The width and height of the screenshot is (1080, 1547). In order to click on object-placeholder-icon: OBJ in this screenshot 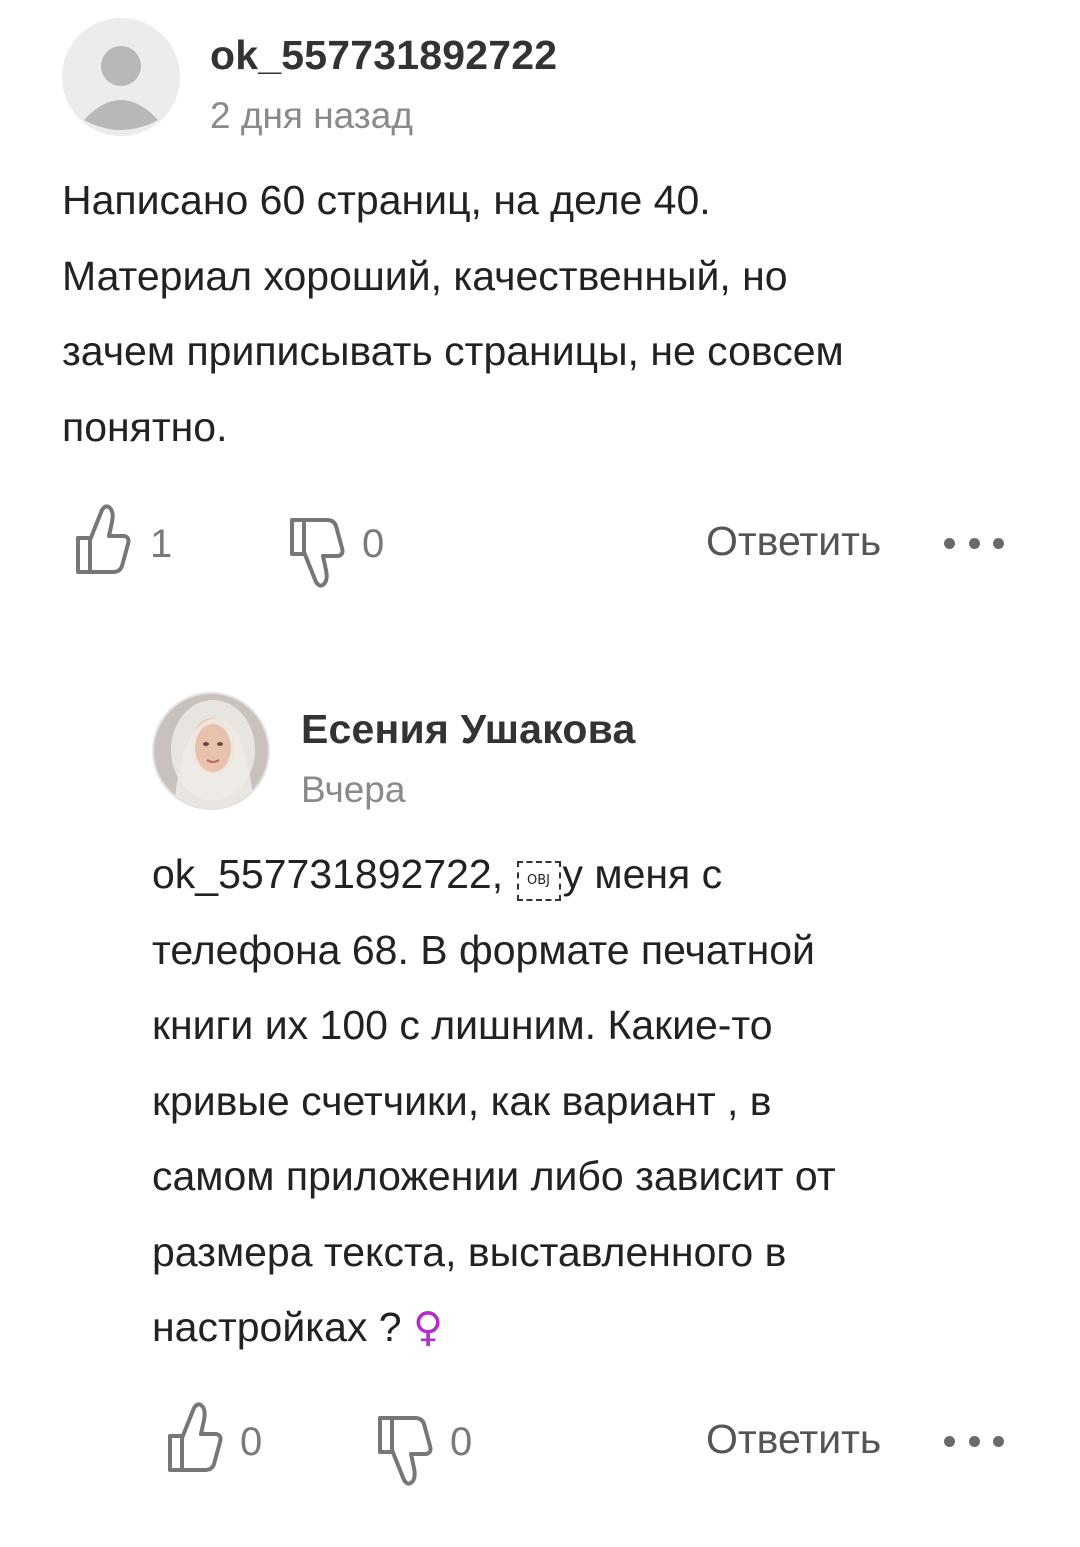, I will do `click(538, 881)`.